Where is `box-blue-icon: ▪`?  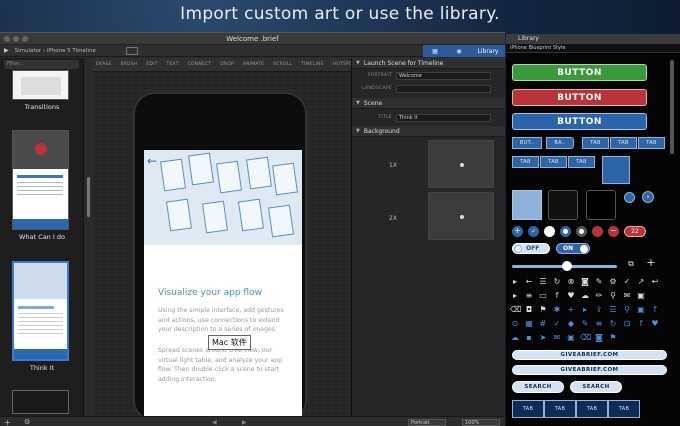
box-blue-icon: ▪ is located at coordinates (529, 337).